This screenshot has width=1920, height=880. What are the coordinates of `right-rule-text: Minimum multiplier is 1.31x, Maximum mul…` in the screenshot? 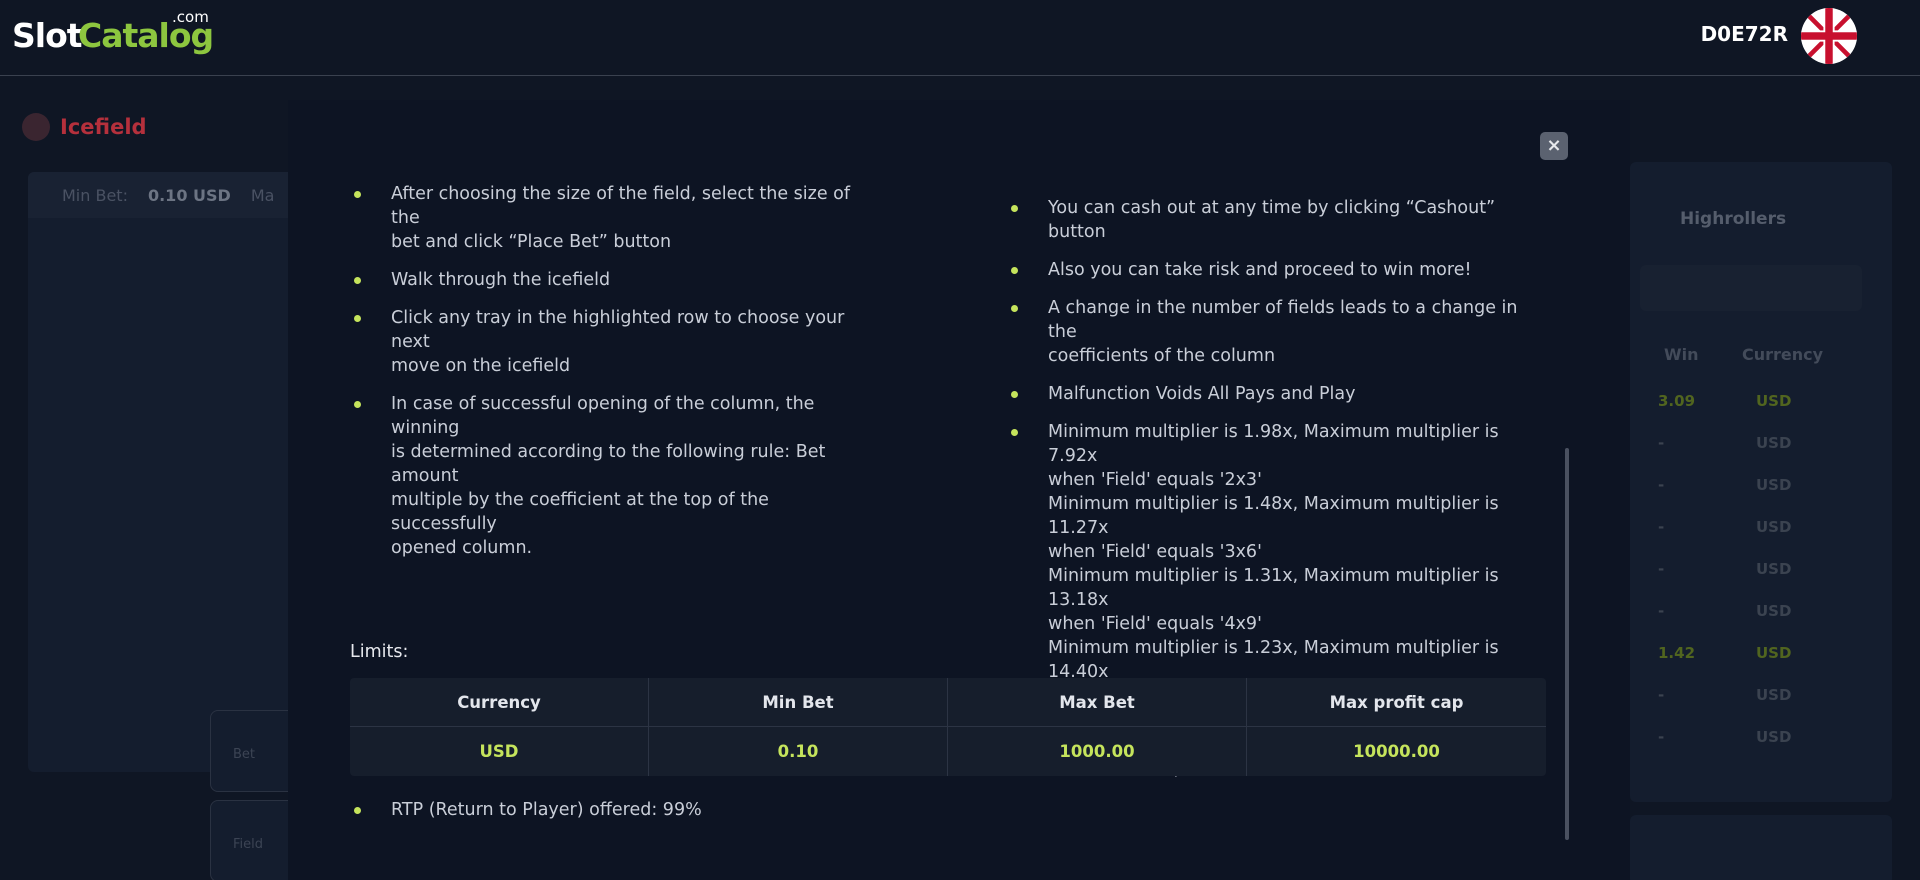 It's located at (1273, 588).